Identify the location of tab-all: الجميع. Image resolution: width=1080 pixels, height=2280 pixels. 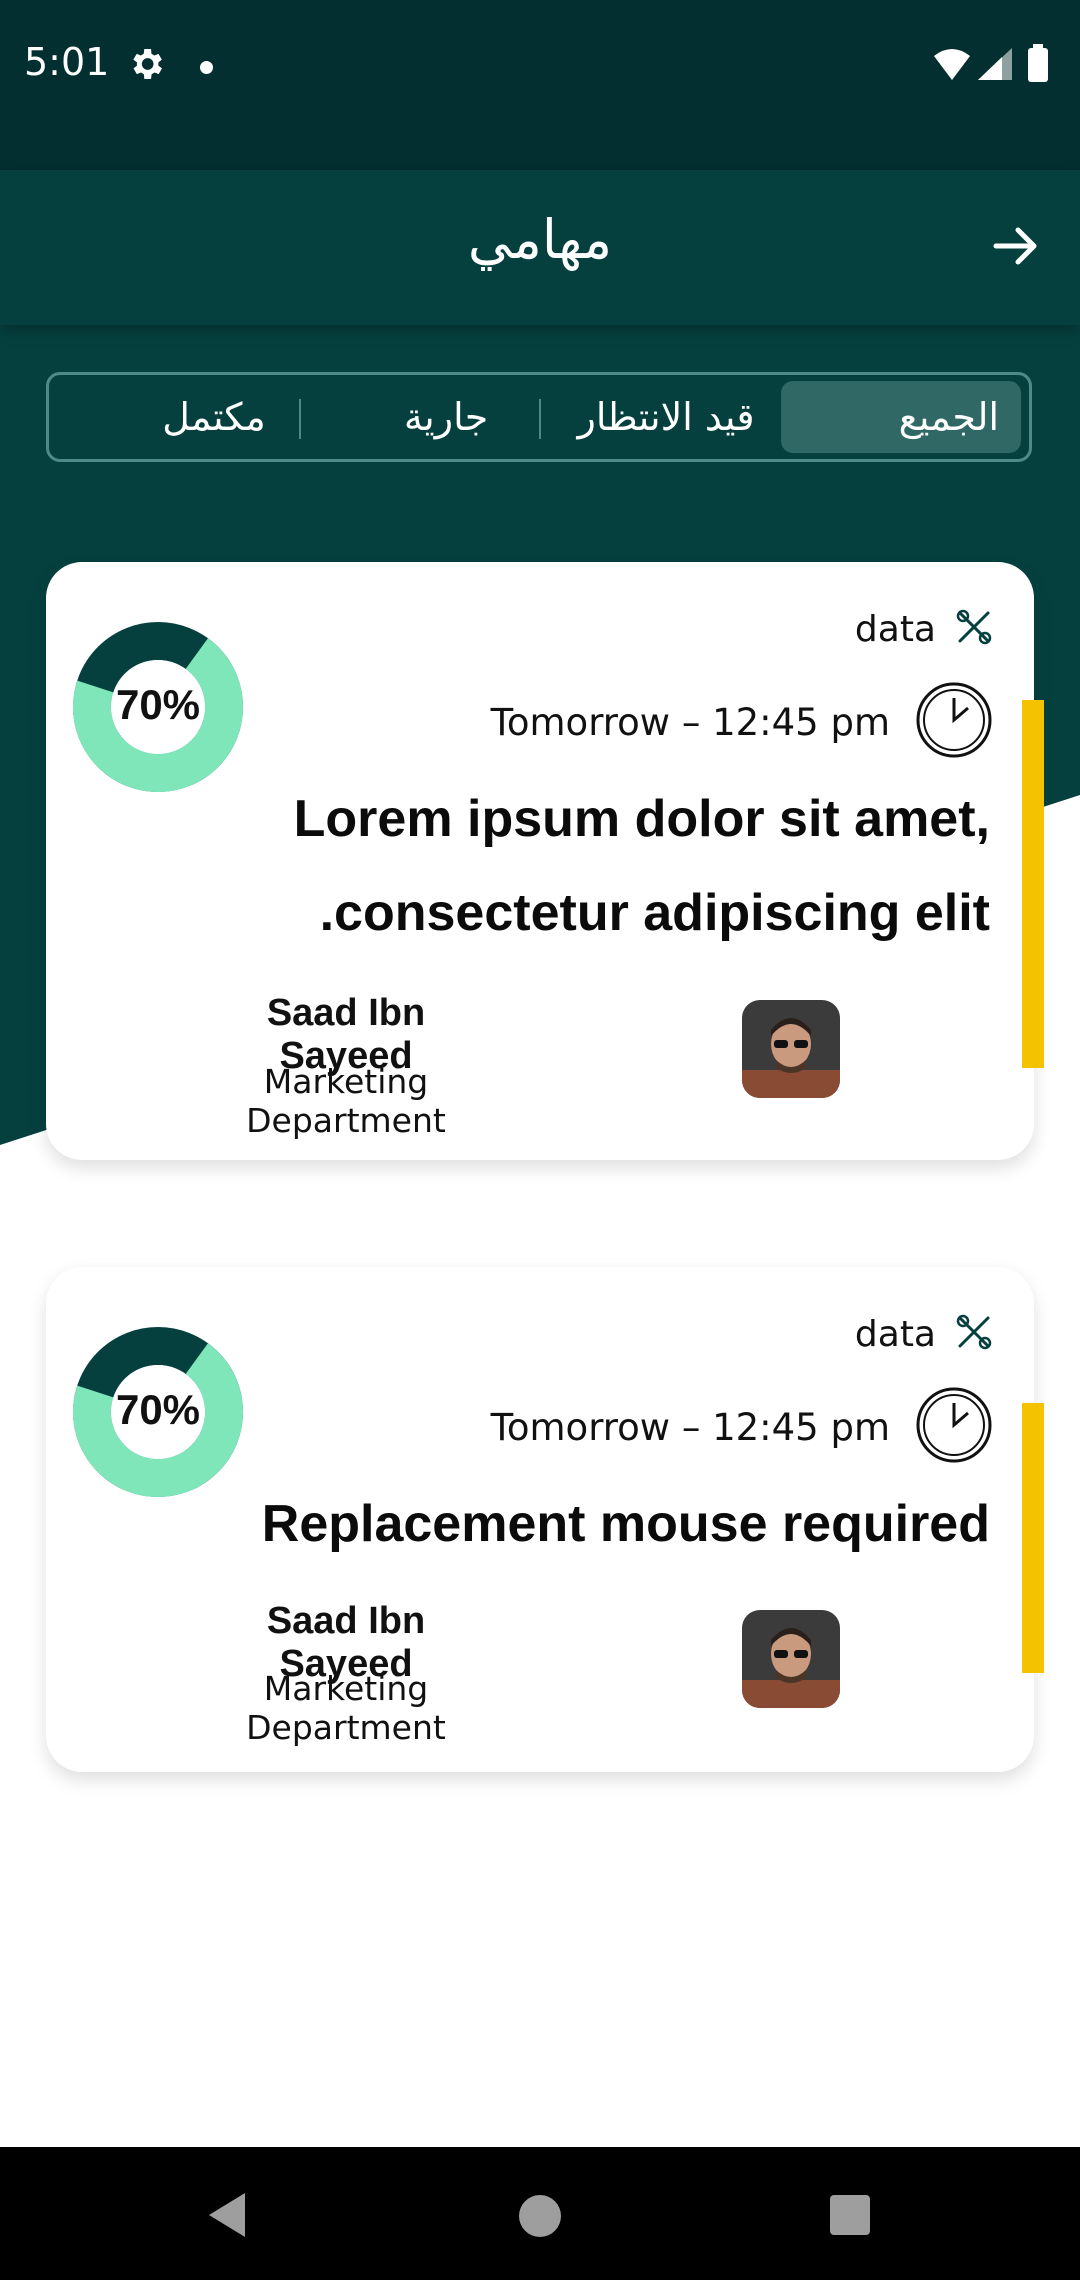
(901, 417).